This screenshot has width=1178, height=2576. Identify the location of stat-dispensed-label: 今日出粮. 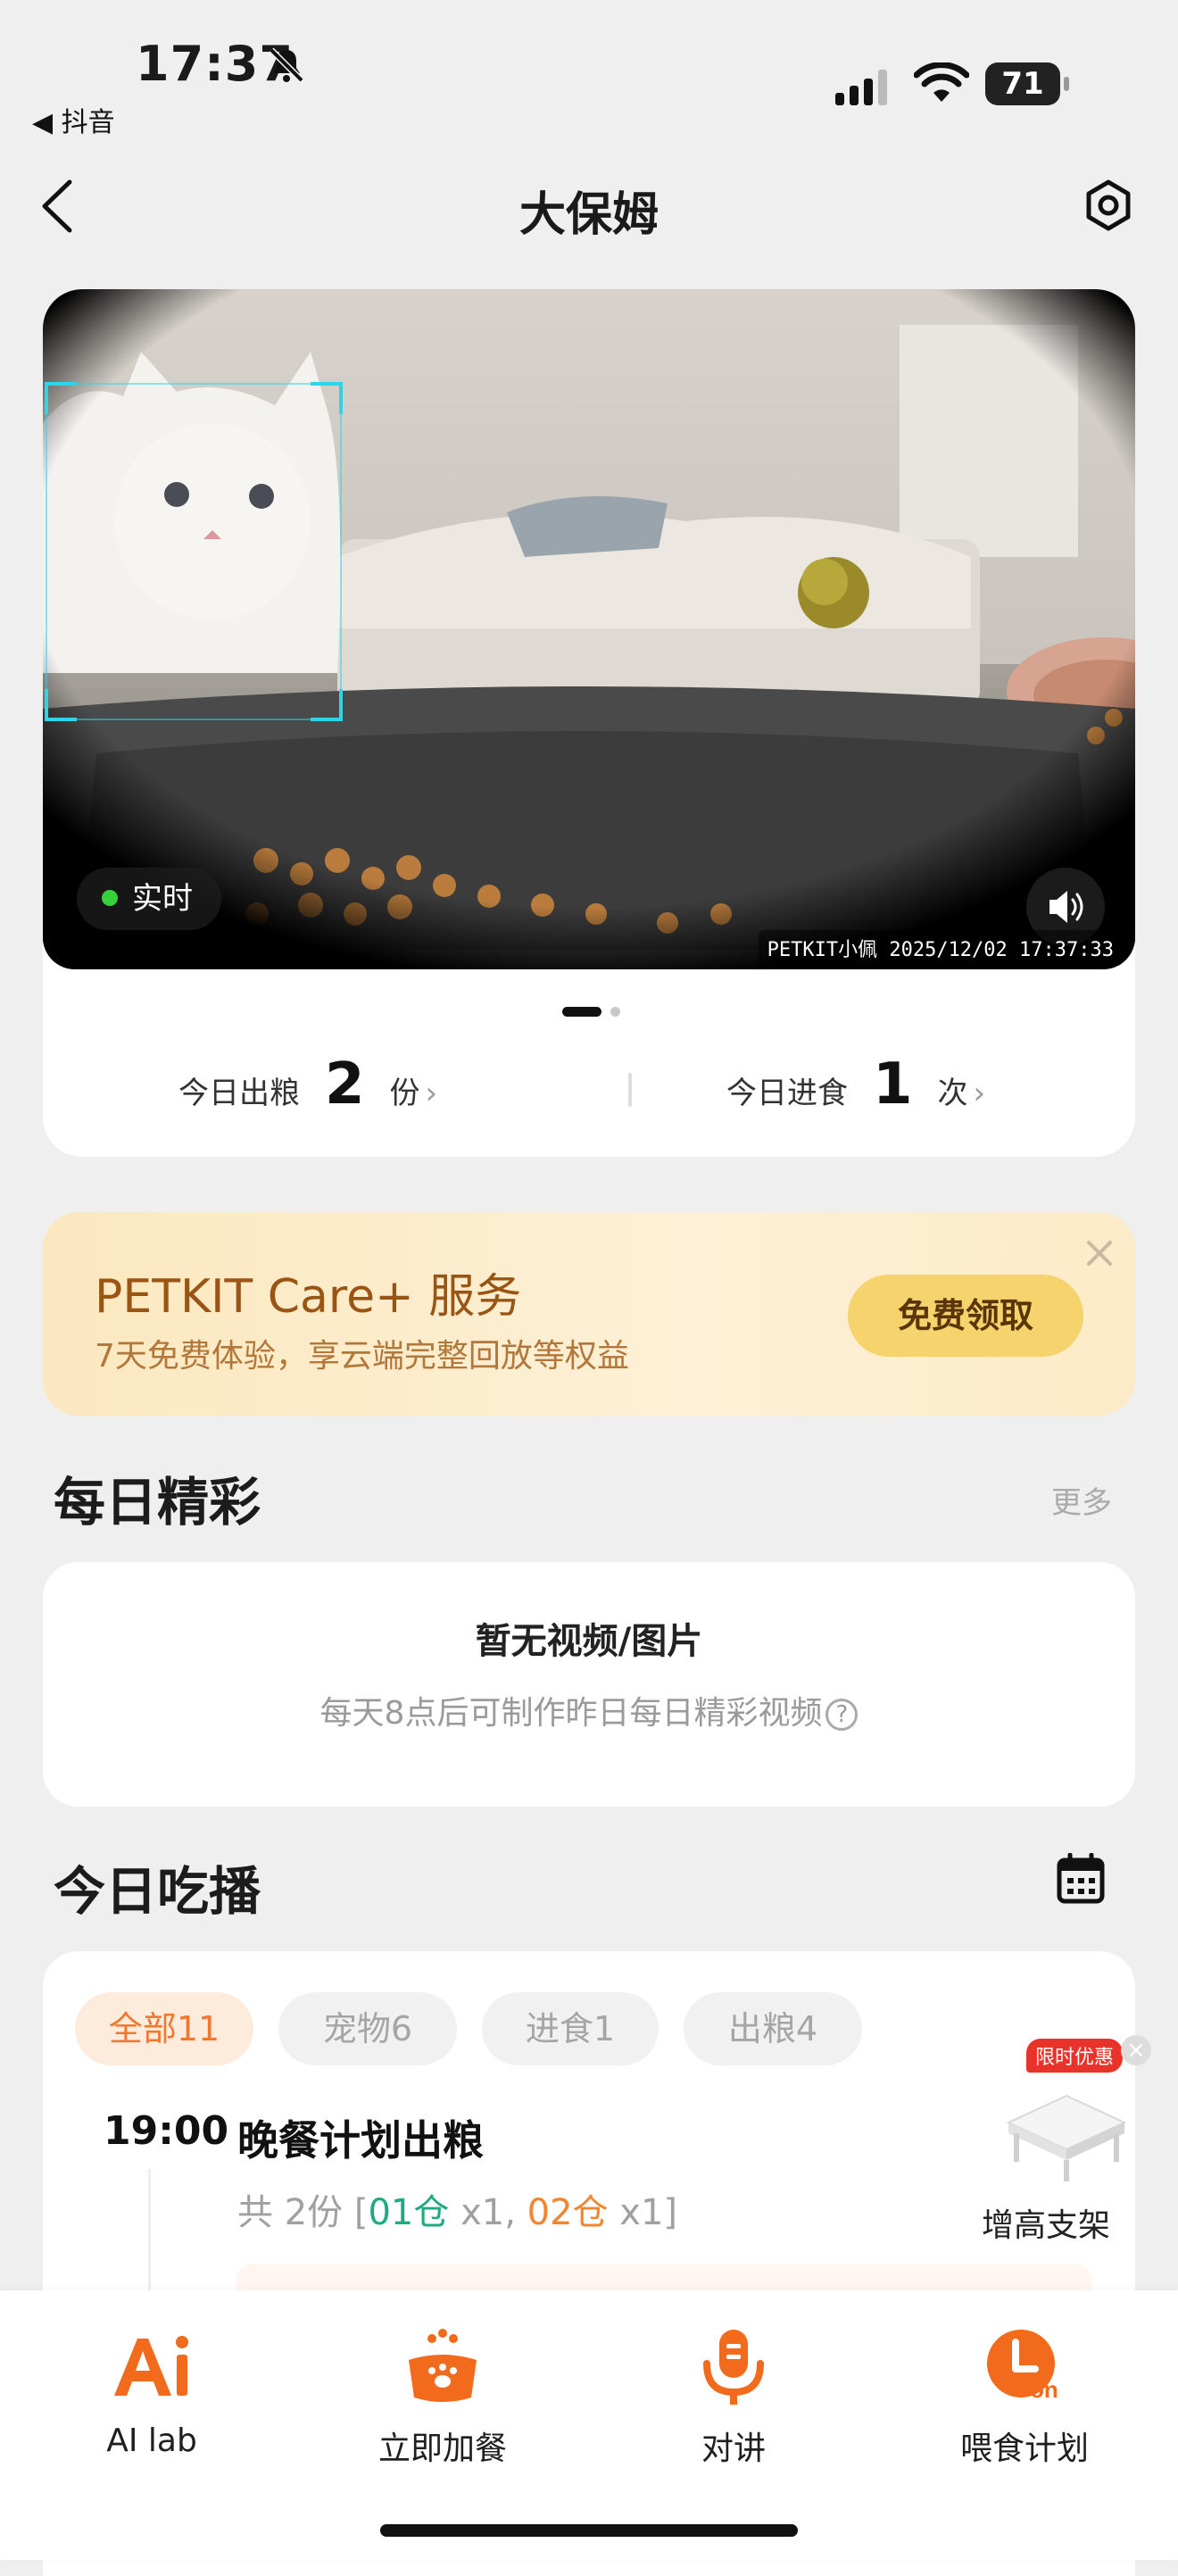
(239, 1093).